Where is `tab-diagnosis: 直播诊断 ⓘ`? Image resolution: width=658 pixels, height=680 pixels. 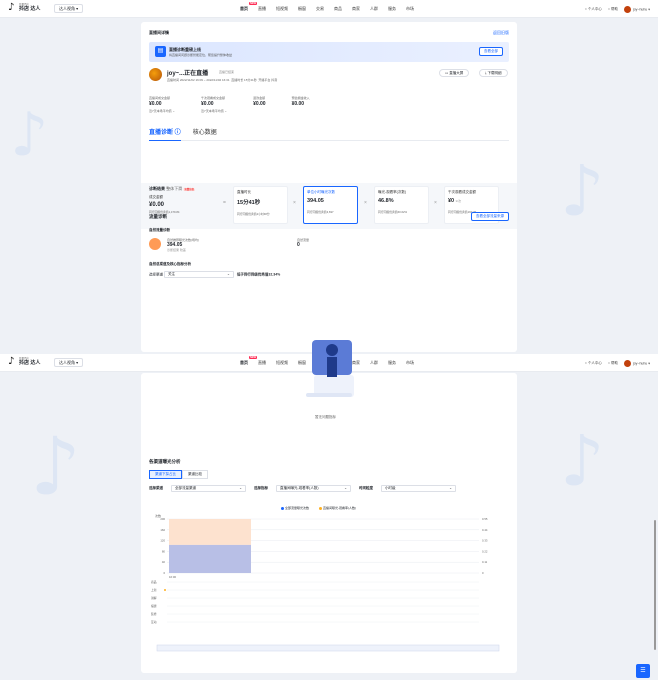 tab-diagnosis: 直播诊断 ⓘ is located at coordinates (165, 134).